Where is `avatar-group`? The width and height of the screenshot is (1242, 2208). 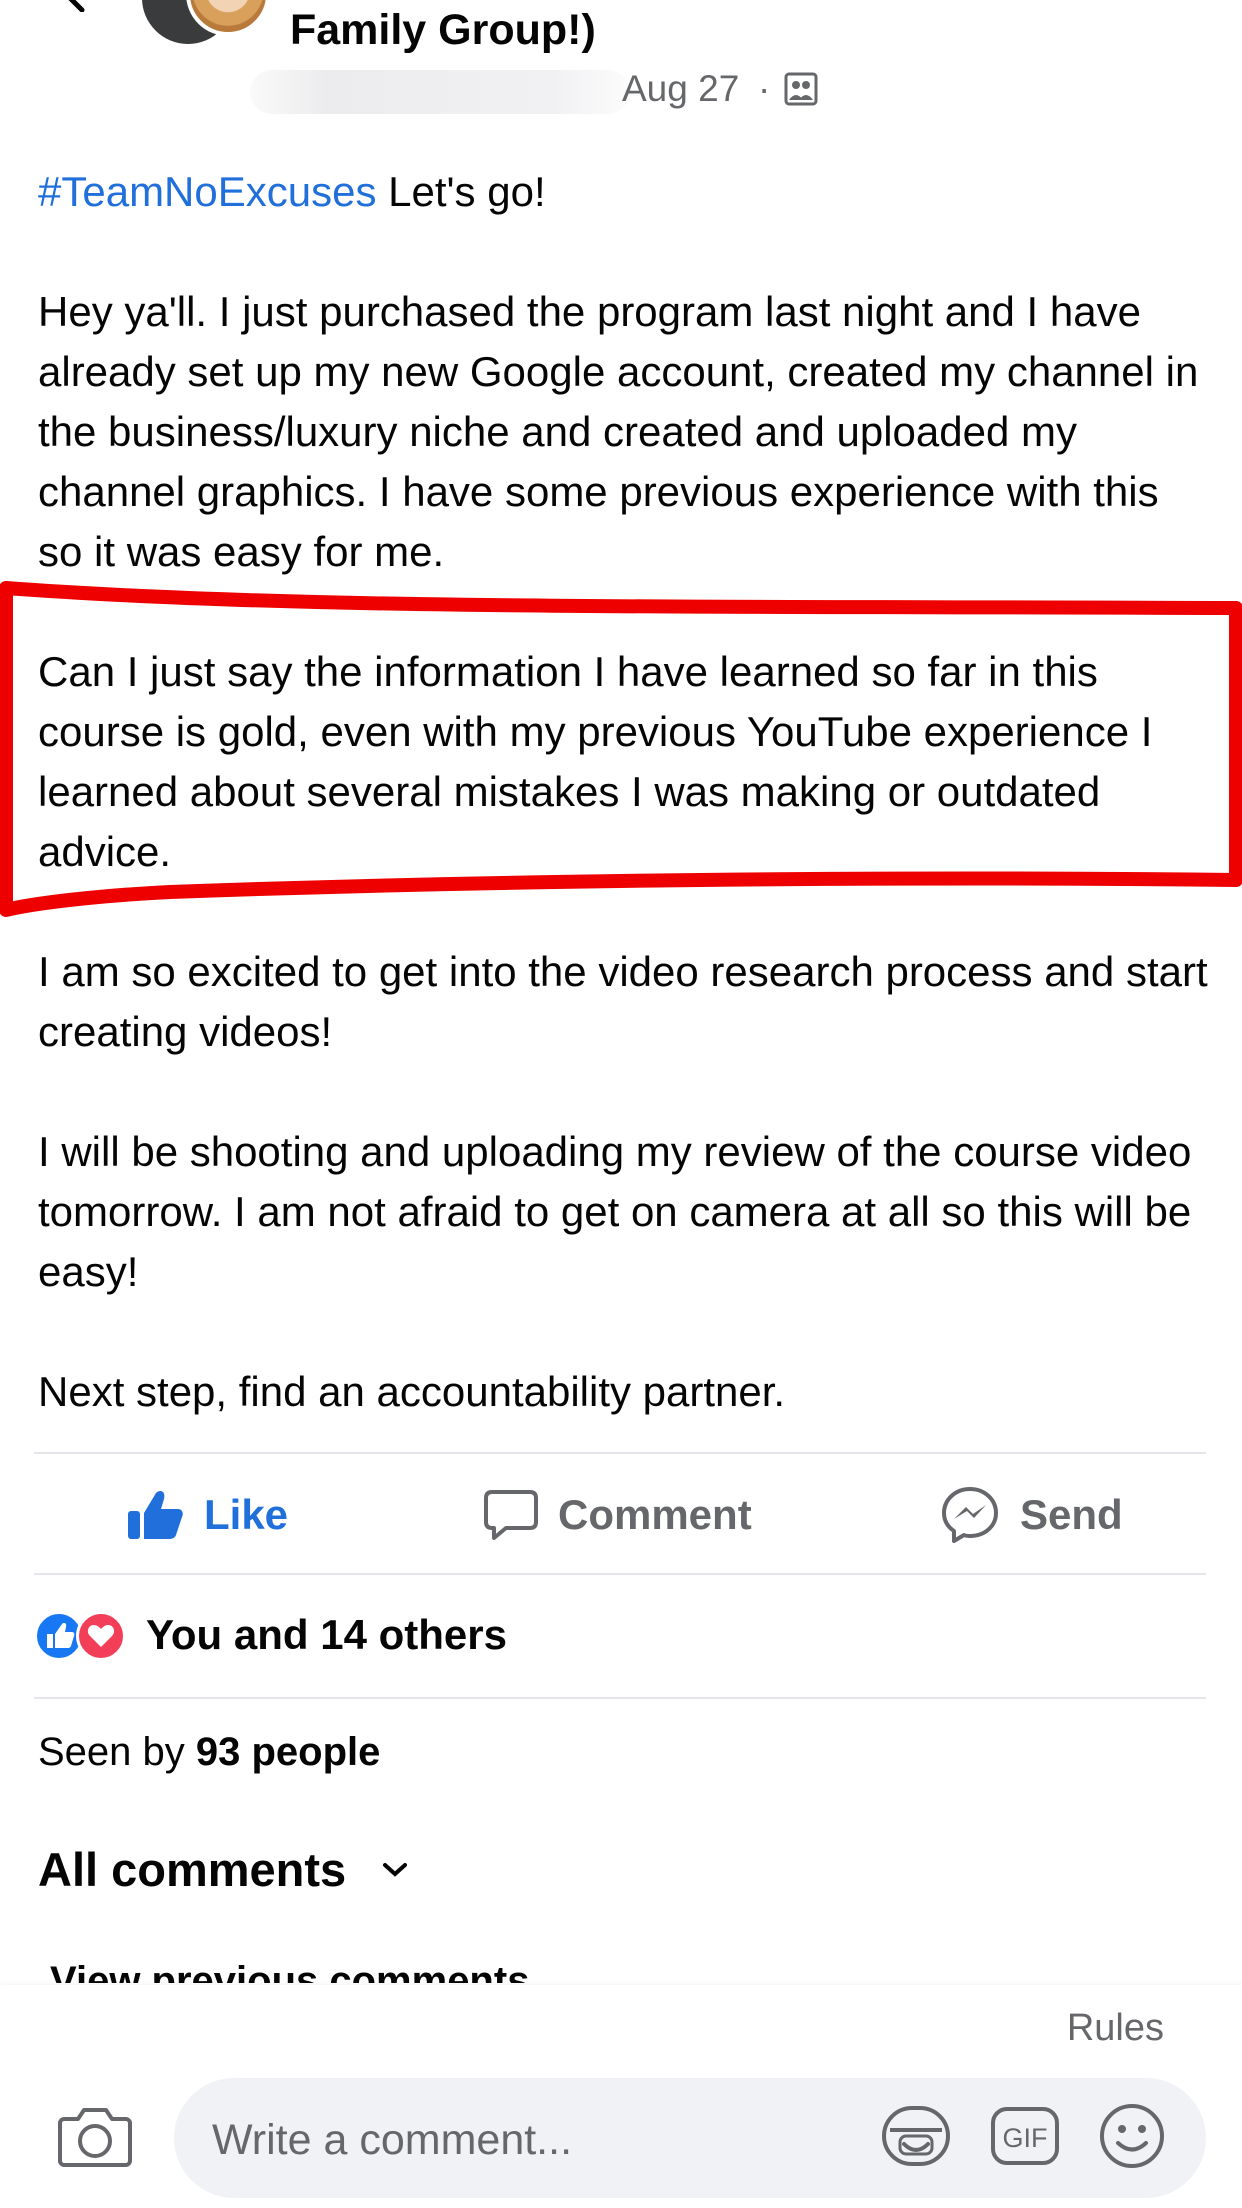 avatar-group is located at coordinates (206, 24).